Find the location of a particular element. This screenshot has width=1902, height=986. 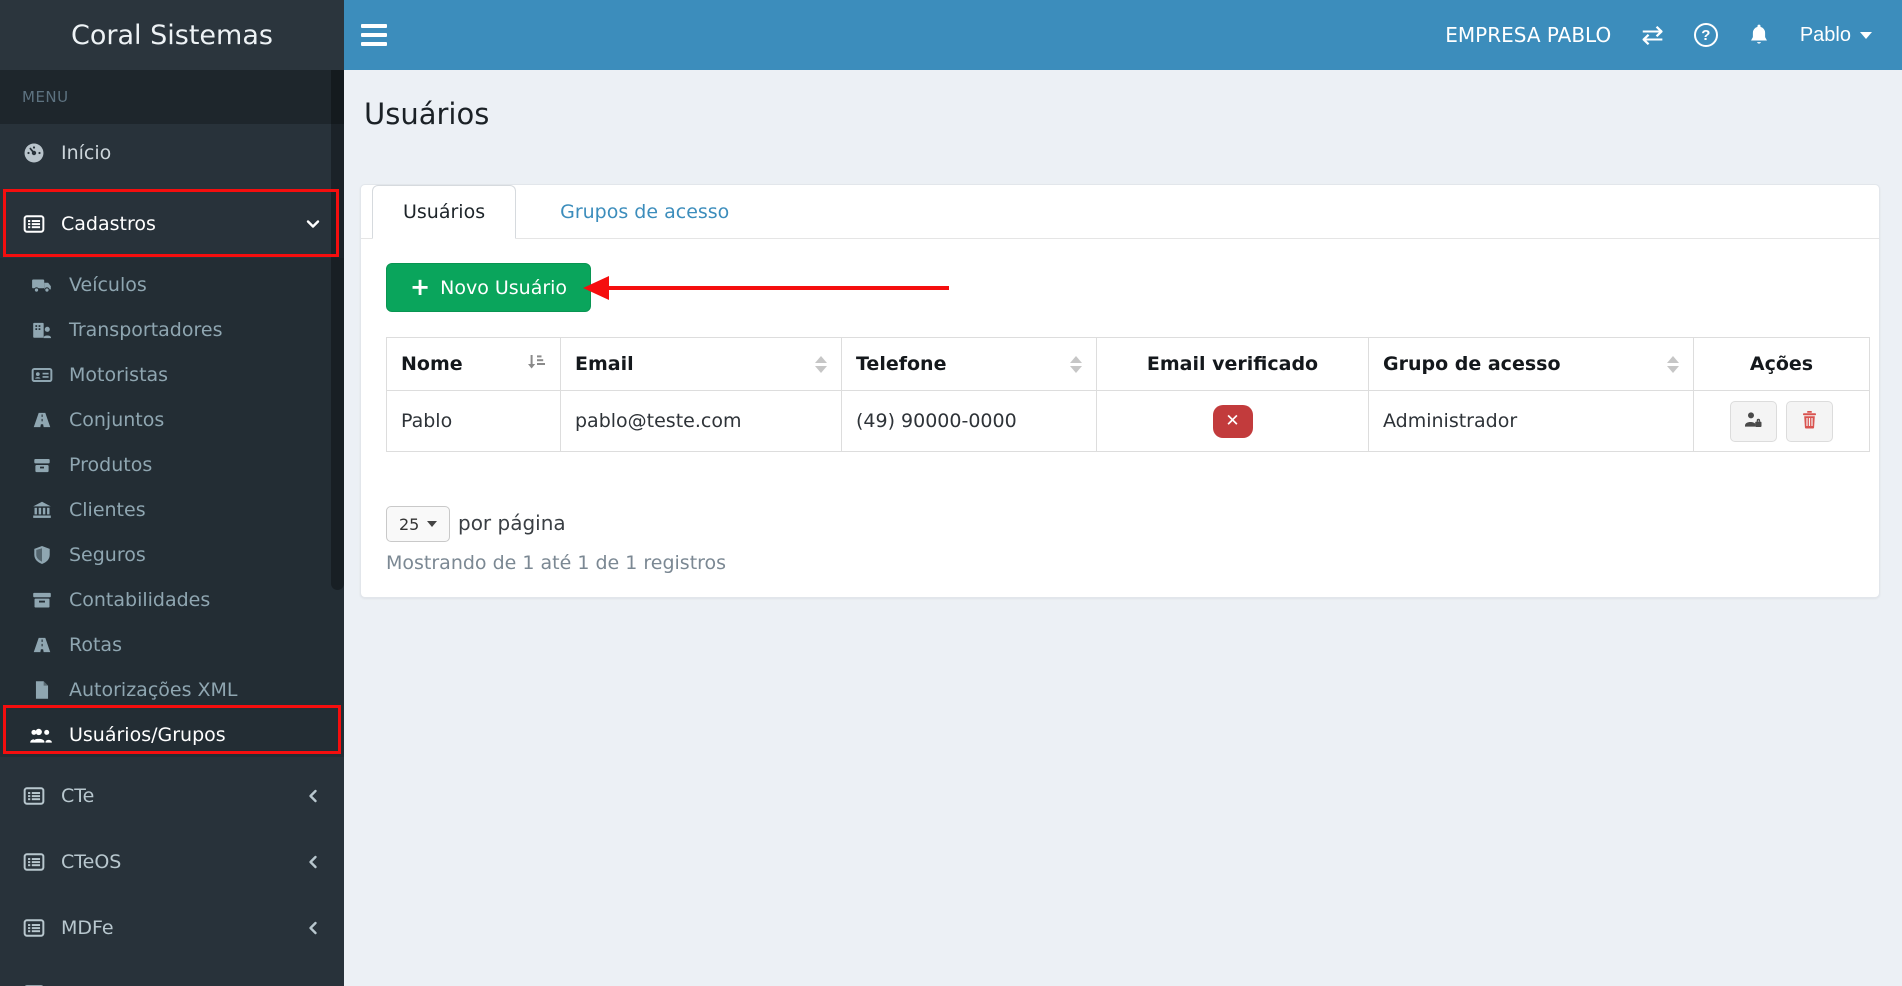

navbar-right: EMPRESA PABLO ⇄ ? Pablo is located at coordinates (1673, 35).